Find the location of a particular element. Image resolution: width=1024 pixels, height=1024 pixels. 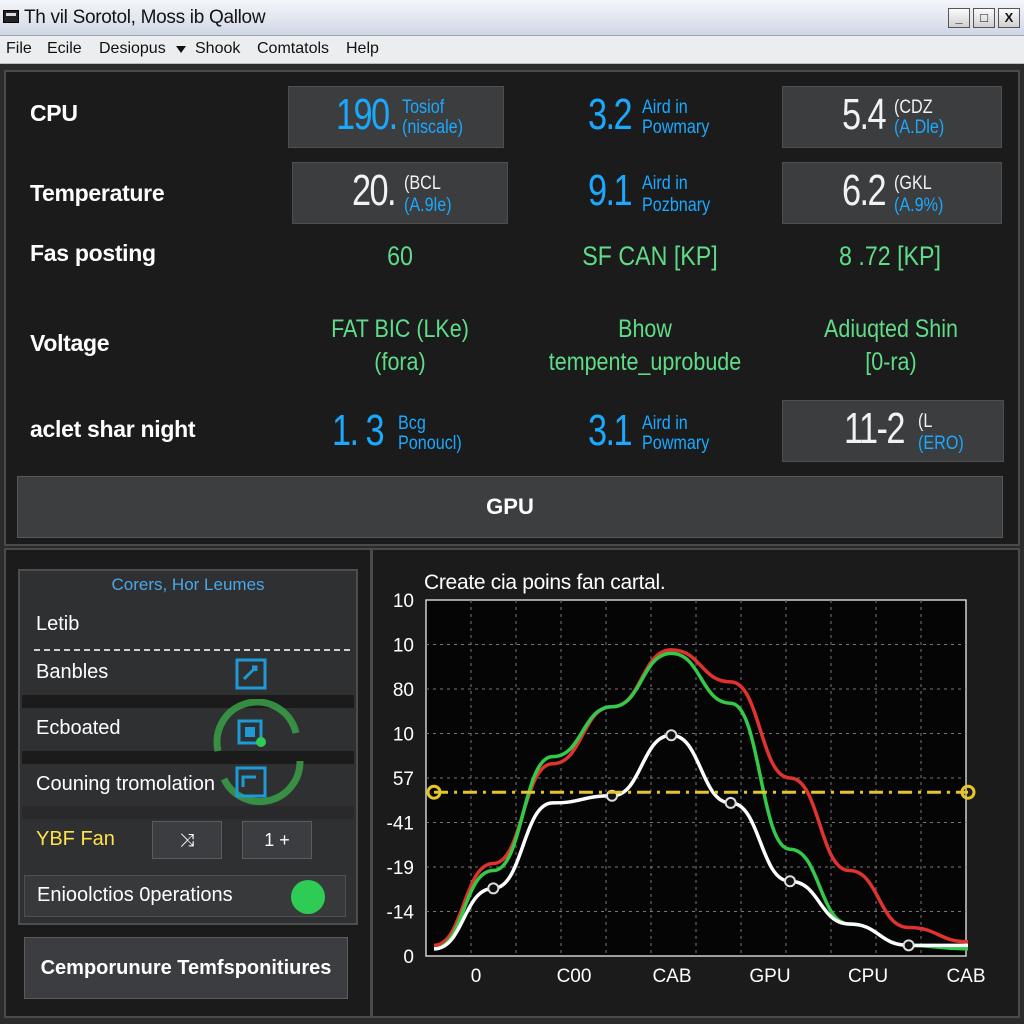

voltage-line: Bhow is located at coordinates (645, 329).